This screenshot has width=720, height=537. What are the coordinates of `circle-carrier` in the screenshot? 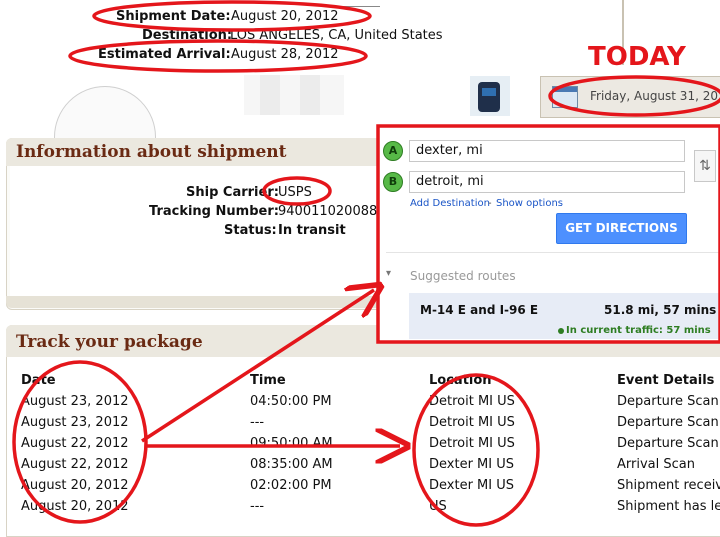 It's located at (297, 191).